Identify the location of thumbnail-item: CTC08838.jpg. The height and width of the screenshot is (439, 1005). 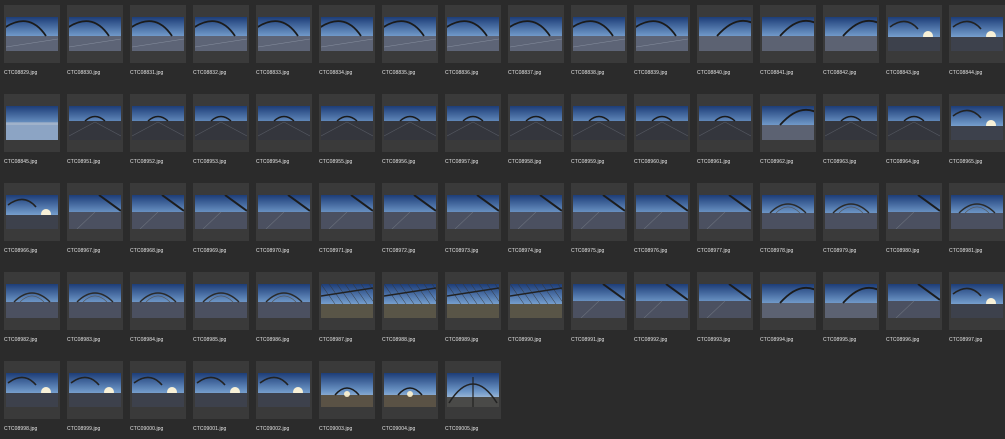
(599, 43).